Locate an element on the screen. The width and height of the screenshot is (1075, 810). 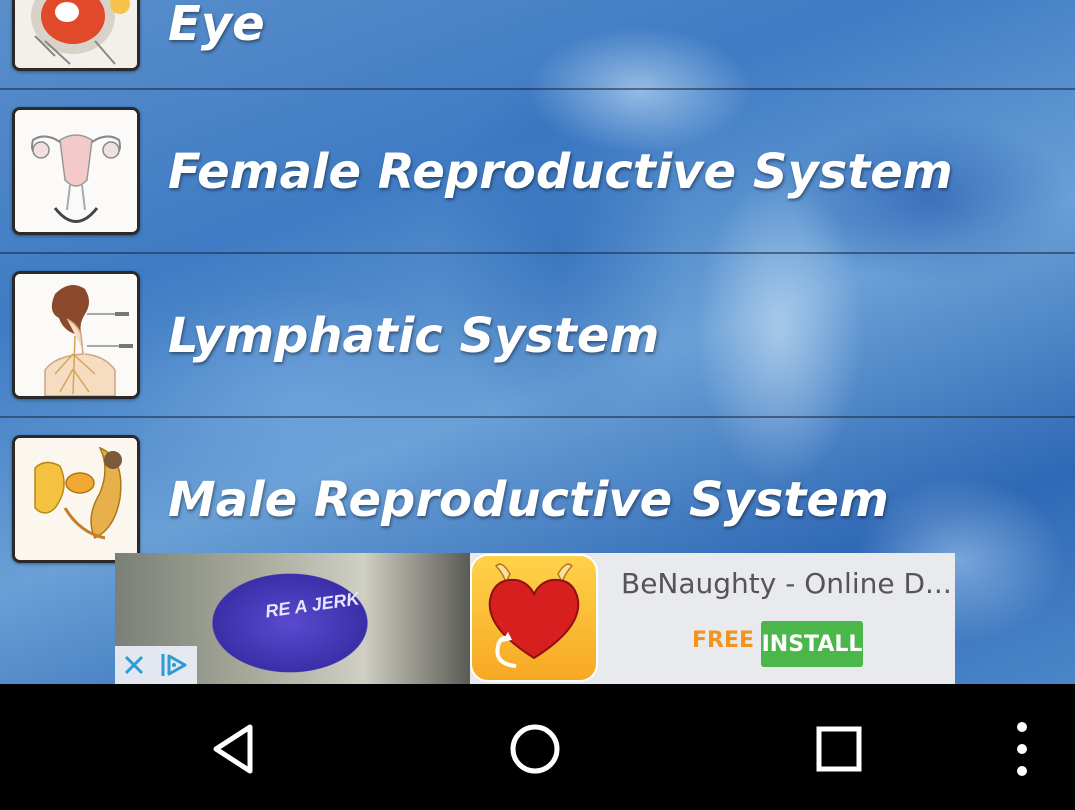
overflow-menu-icon is located at coordinates (1022, 749).